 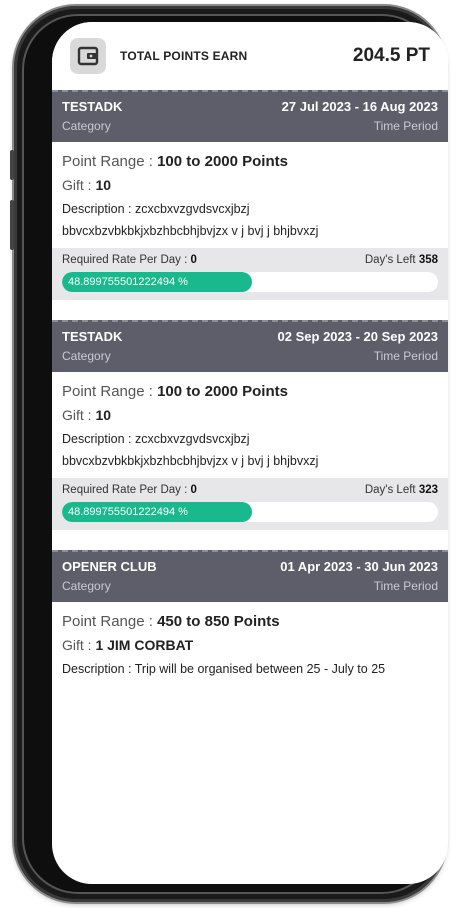 What do you see at coordinates (357, 336) in the screenshot?
I see `card-dates: 02 Sep 2023 - 20 Sep 2023` at bounding box center [357, 336].